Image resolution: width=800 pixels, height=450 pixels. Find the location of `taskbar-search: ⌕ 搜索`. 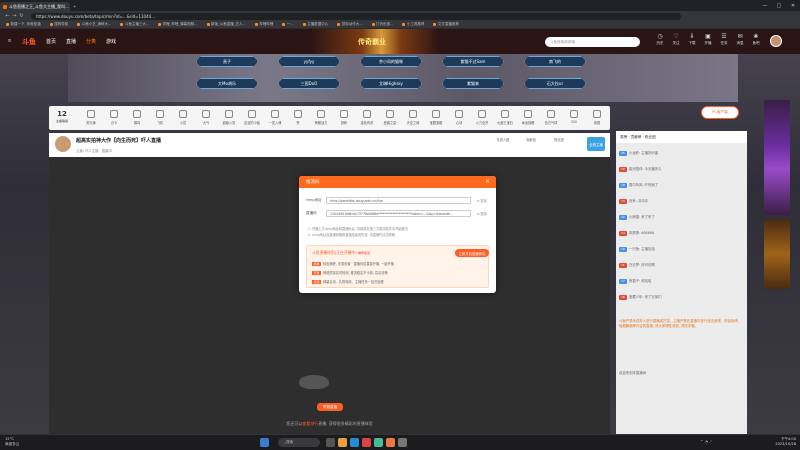

taskbar-search: ⌕ 搜索 is located at coordinates (299, 442).